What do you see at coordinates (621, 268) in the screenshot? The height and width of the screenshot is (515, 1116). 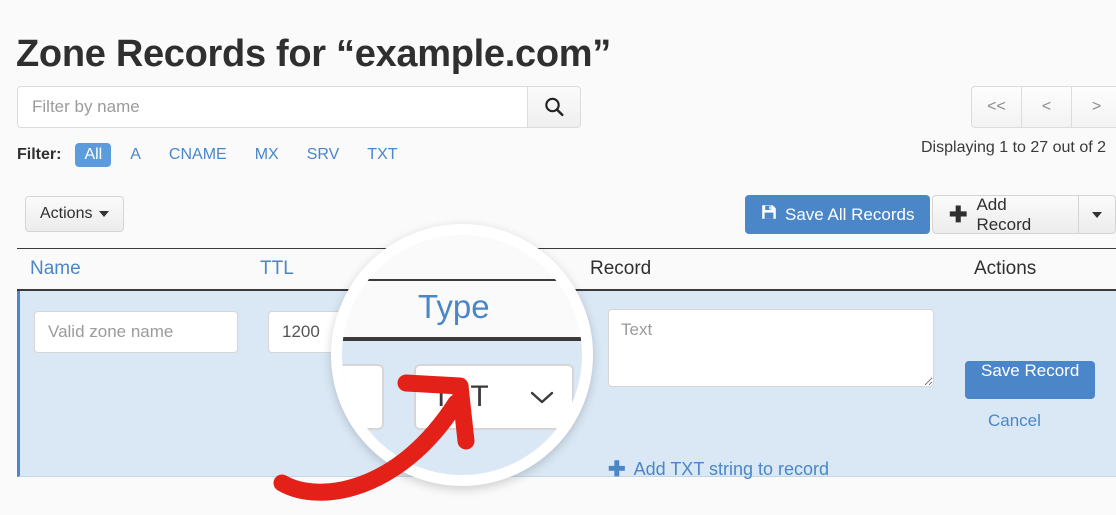 I see `column-header-record: Record` at bounding box center [621, 268].